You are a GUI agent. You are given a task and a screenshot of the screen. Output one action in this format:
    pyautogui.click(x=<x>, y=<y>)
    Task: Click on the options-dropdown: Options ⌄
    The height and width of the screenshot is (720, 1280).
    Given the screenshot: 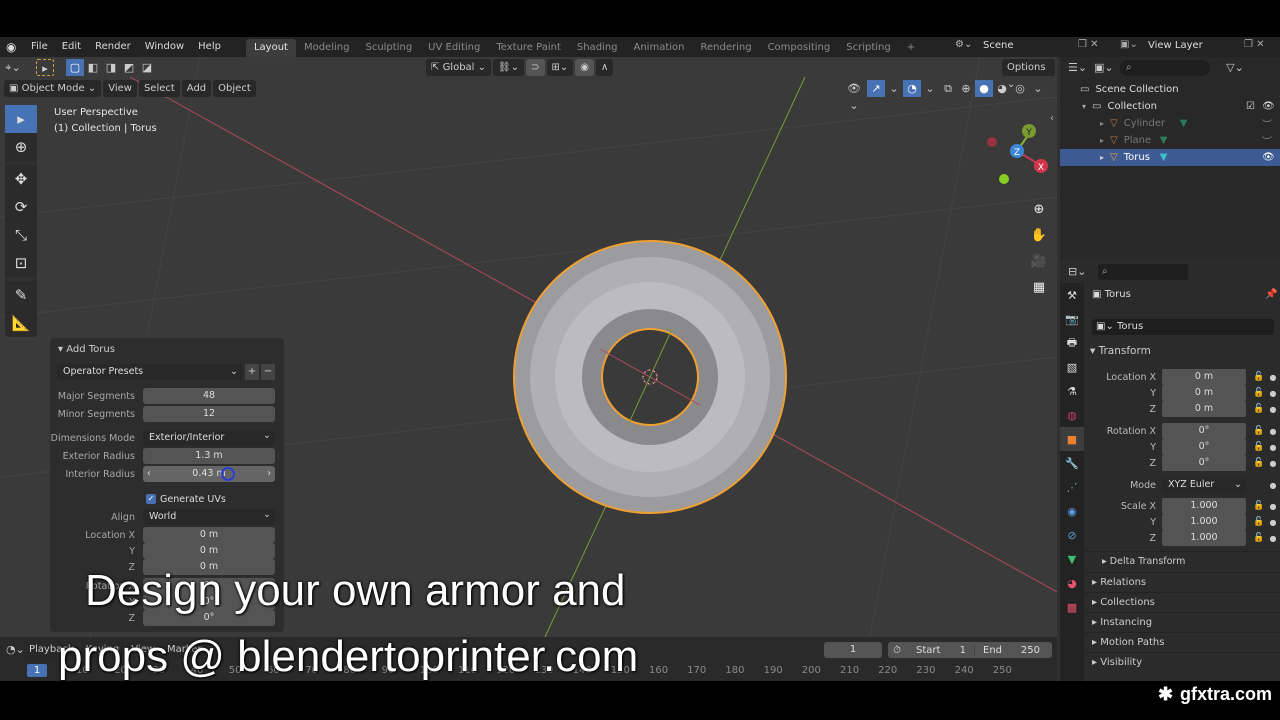 What is the action you would take?
    pyautogui.click(x=1028, y=74)
    